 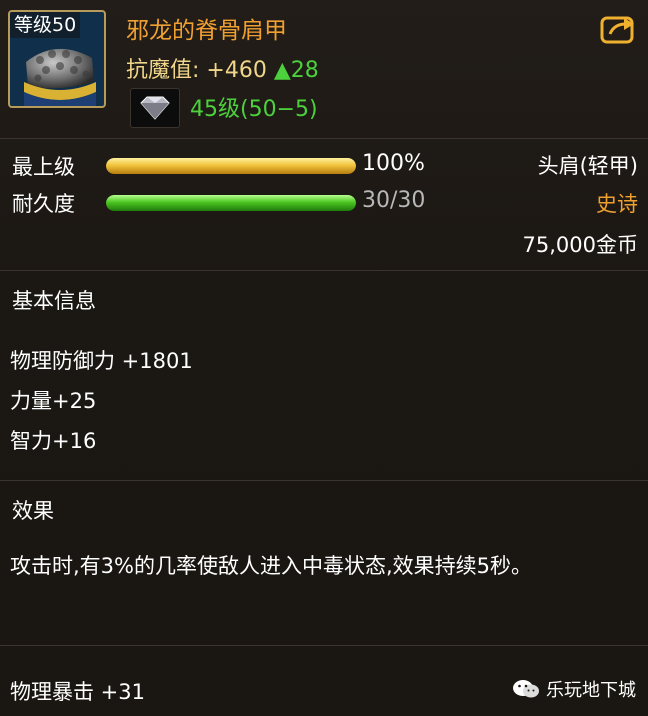 What do you see at coordinates (254, 109) in the screenshot?
I see `level-requirement: 45级(50−5)` at bounding box center [254, 109].